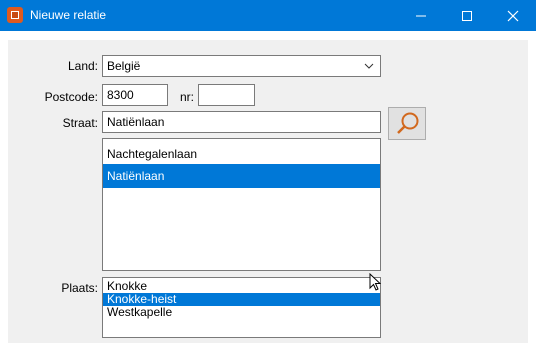 This screenshot has width=536, height=343. Describe the element at coordinates (79, 288) in the screenshot. I see `place-label: Plaats:` at that location.